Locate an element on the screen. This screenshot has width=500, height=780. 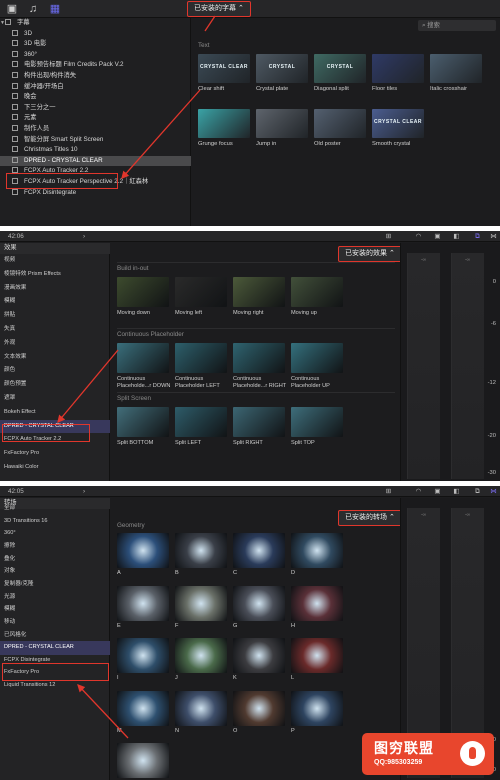
sidebar-item-label: 智能分屏 Smart Split Screen is located at coordinates (64, 139).